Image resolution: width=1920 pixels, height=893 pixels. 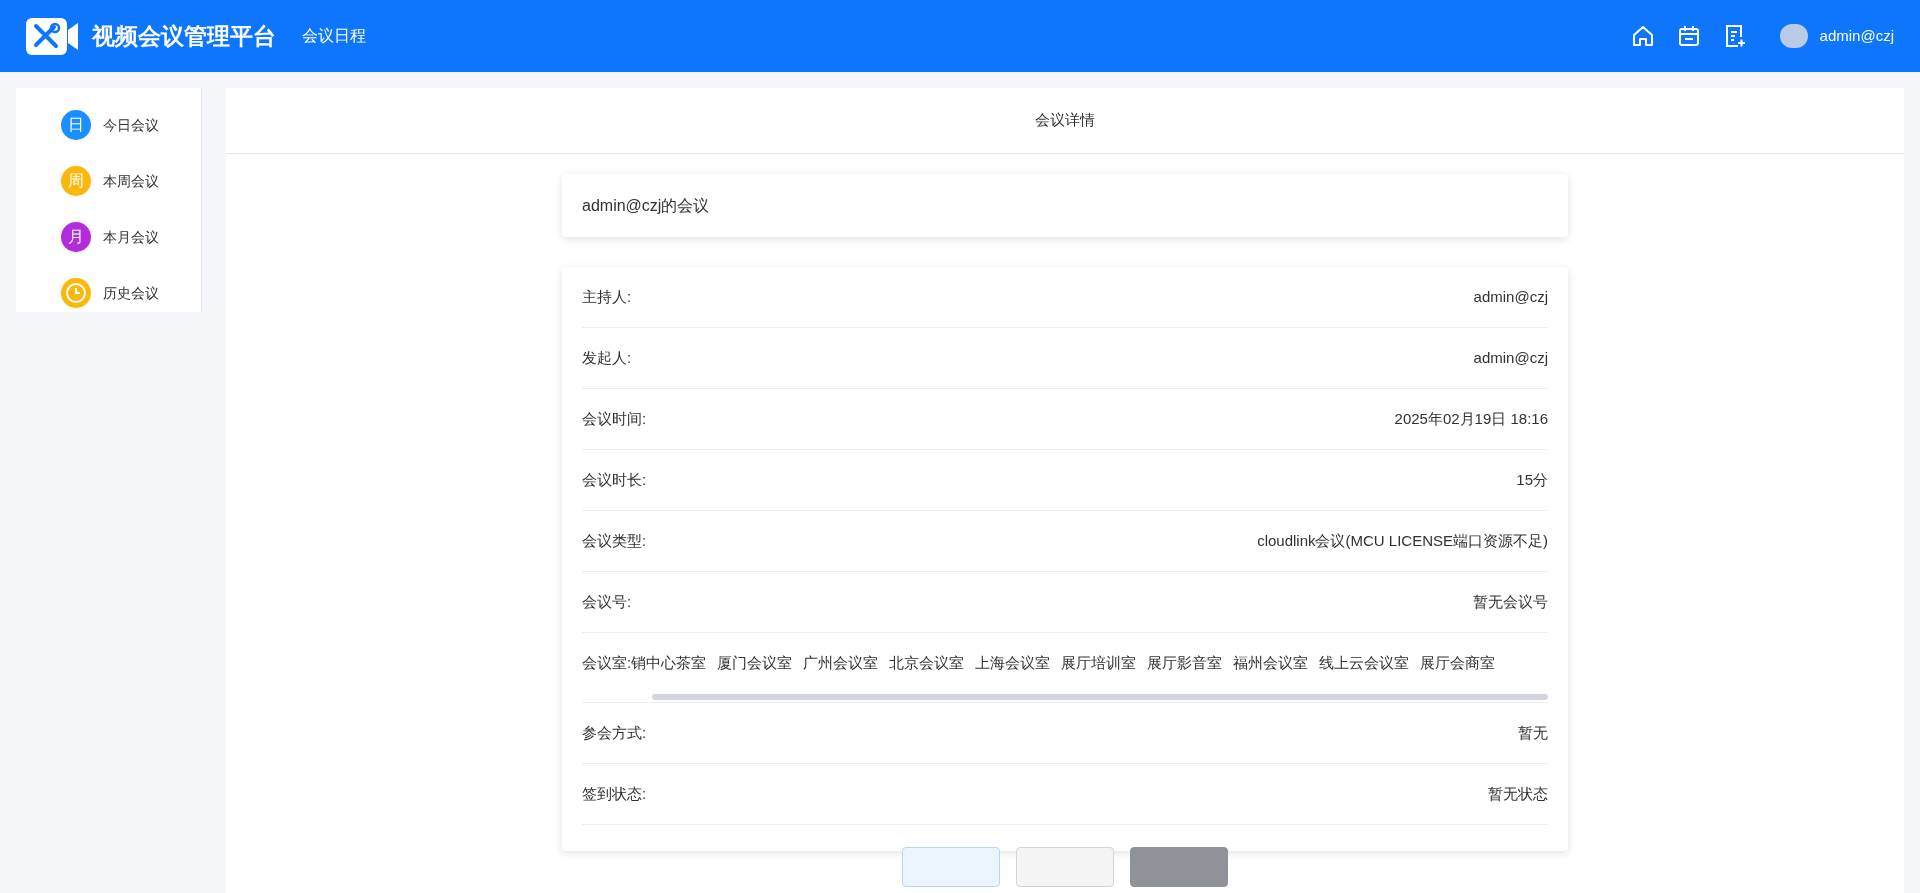 What do you see at coordinates (184, 36) in the screenshot?
I see `app-title: 视频会议管理平台` at bounding box center [184, 36].